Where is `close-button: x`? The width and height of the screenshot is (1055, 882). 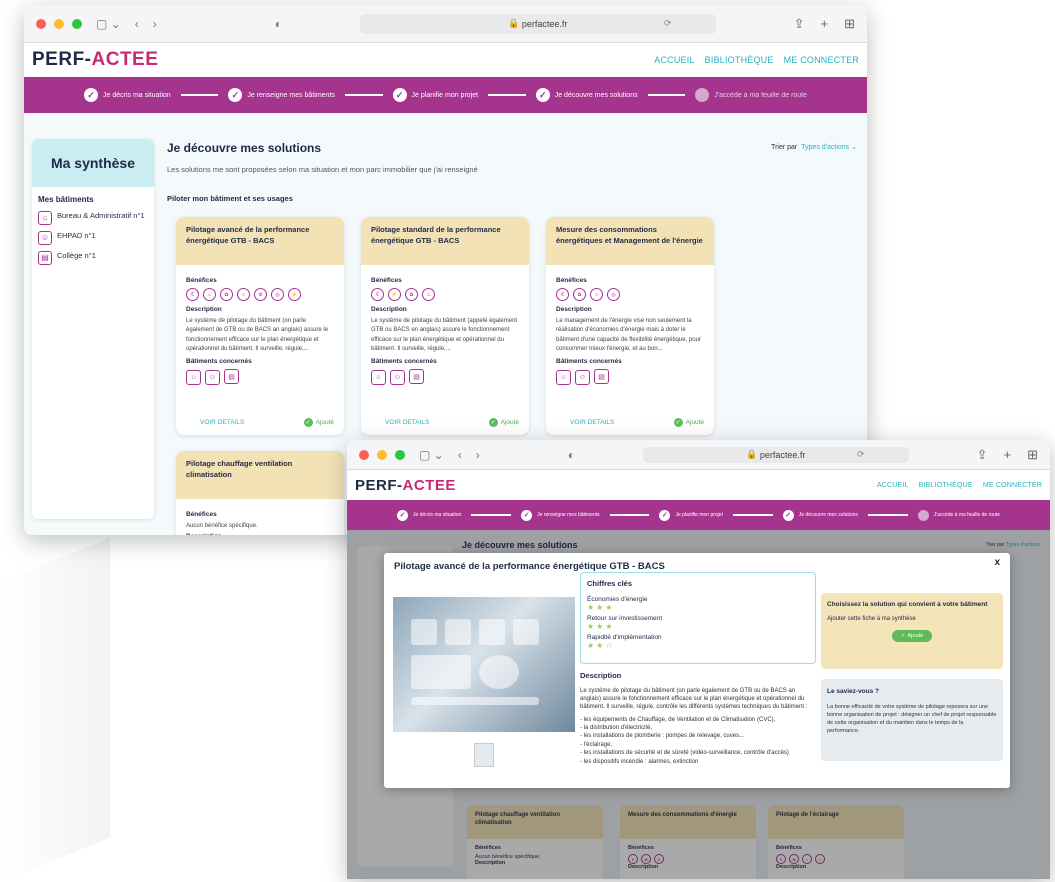
close-button: x is located at coordinates (997, 562).